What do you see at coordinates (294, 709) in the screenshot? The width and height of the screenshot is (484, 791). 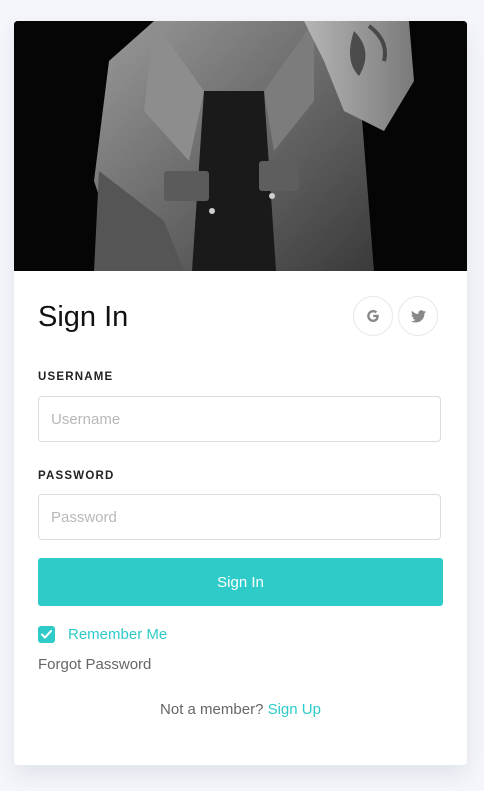 I see `signup-link: Sign Up` at bounding box center [294, 709].